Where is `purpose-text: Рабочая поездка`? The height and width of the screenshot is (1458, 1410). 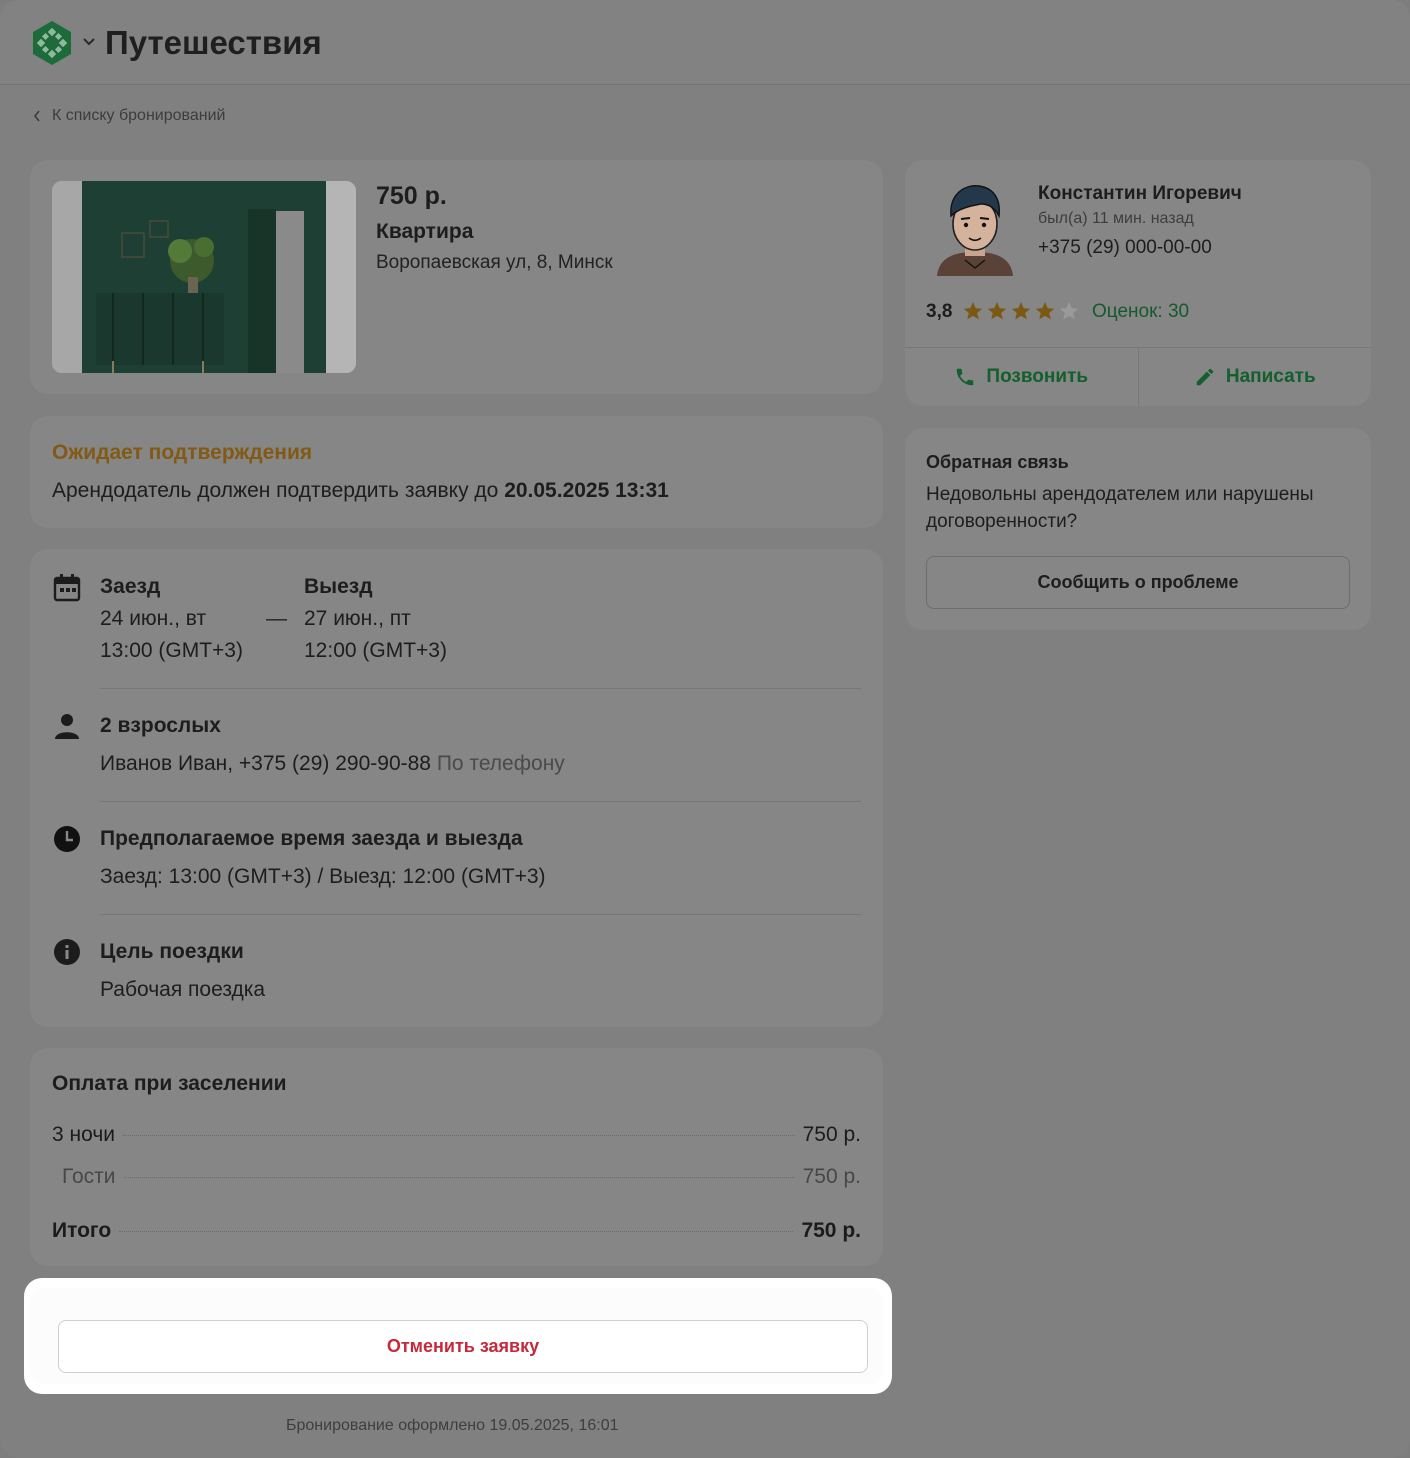
purpose-text: Рабочая поездка is located at coordinates (183, 989).